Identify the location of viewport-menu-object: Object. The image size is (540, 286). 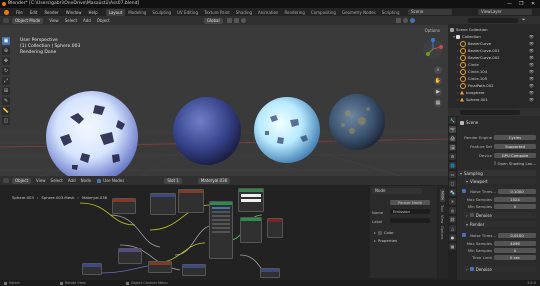
(103, 20).